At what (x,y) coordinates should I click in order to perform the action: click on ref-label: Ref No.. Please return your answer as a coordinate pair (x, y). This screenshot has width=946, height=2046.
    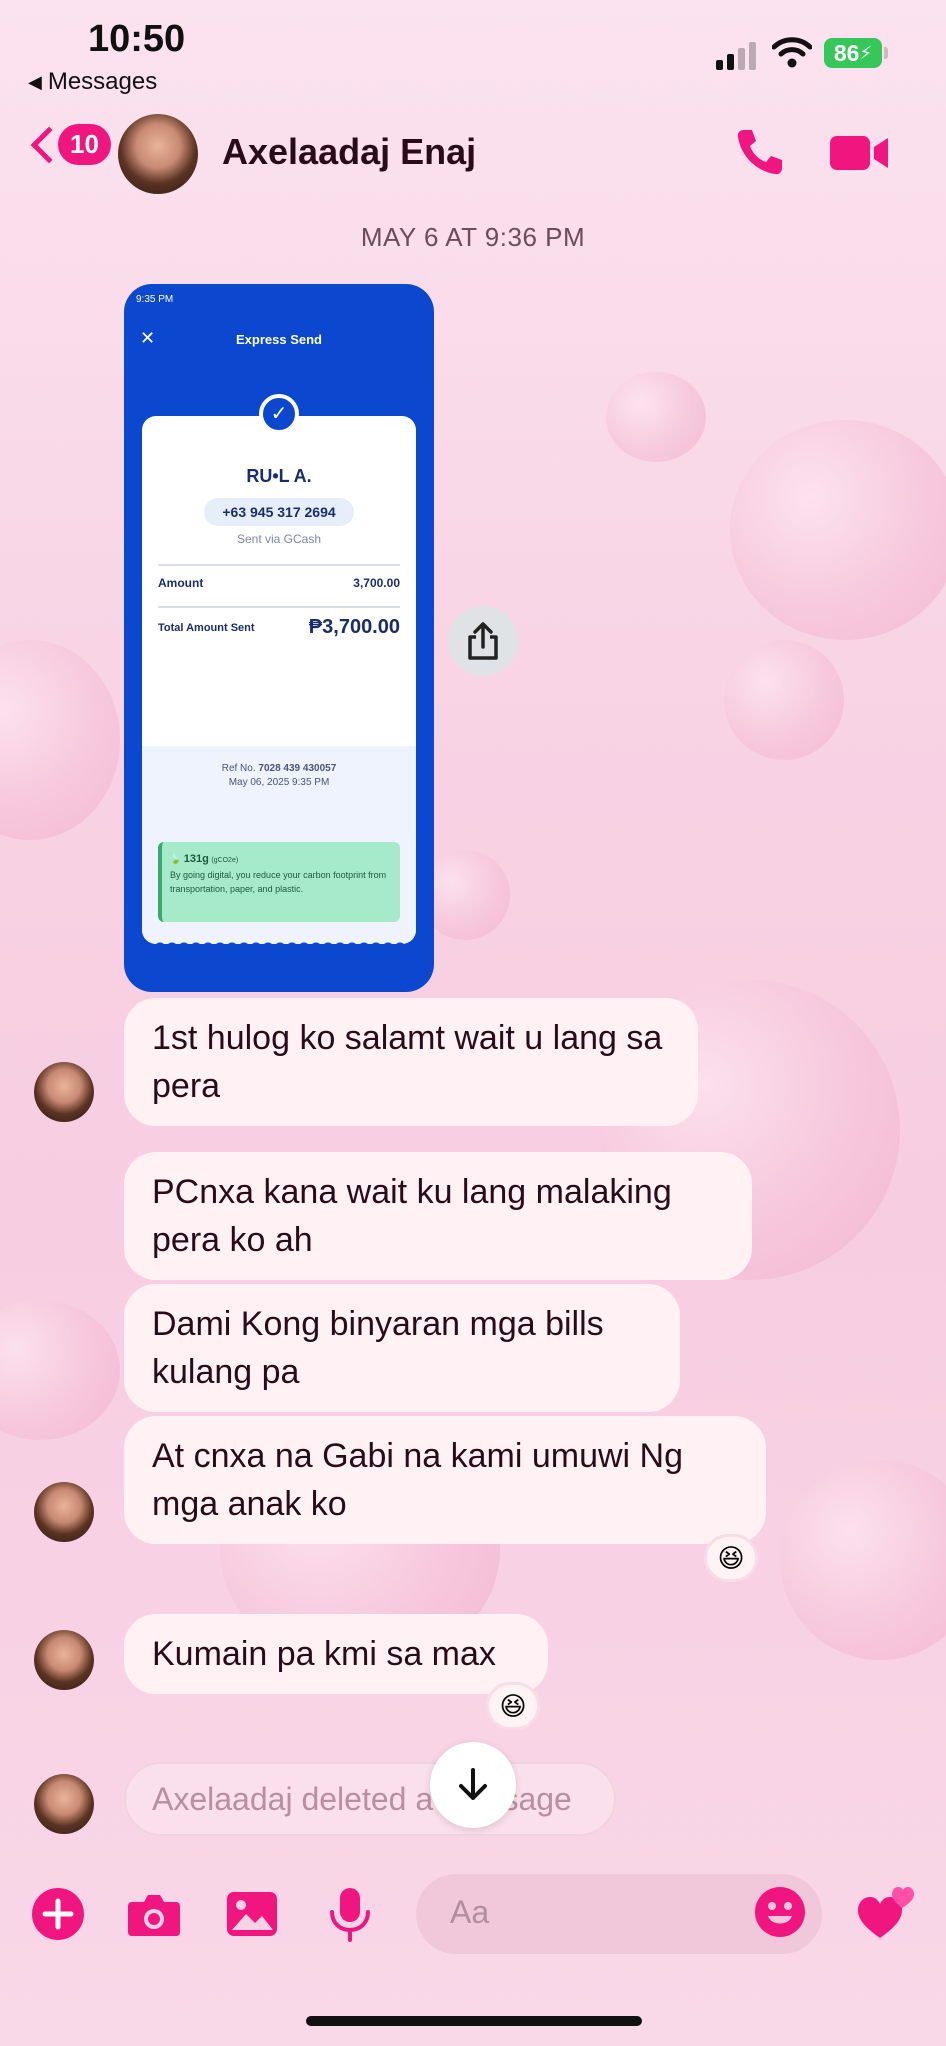
    Looking at the image, I should click on (238, 768).